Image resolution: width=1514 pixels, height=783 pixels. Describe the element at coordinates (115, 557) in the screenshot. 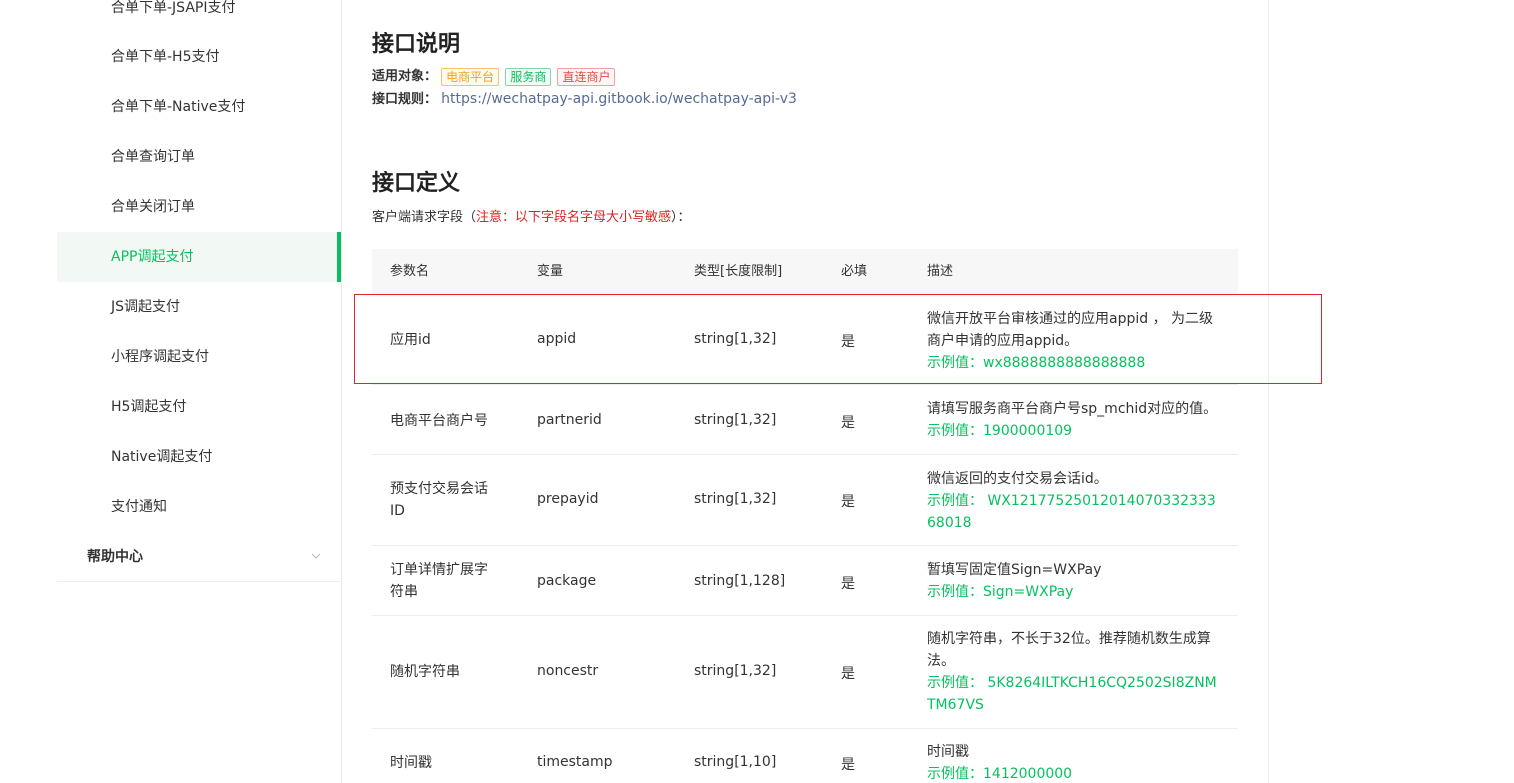

I see `sidebar-group-label: 帮助中心` at that location.